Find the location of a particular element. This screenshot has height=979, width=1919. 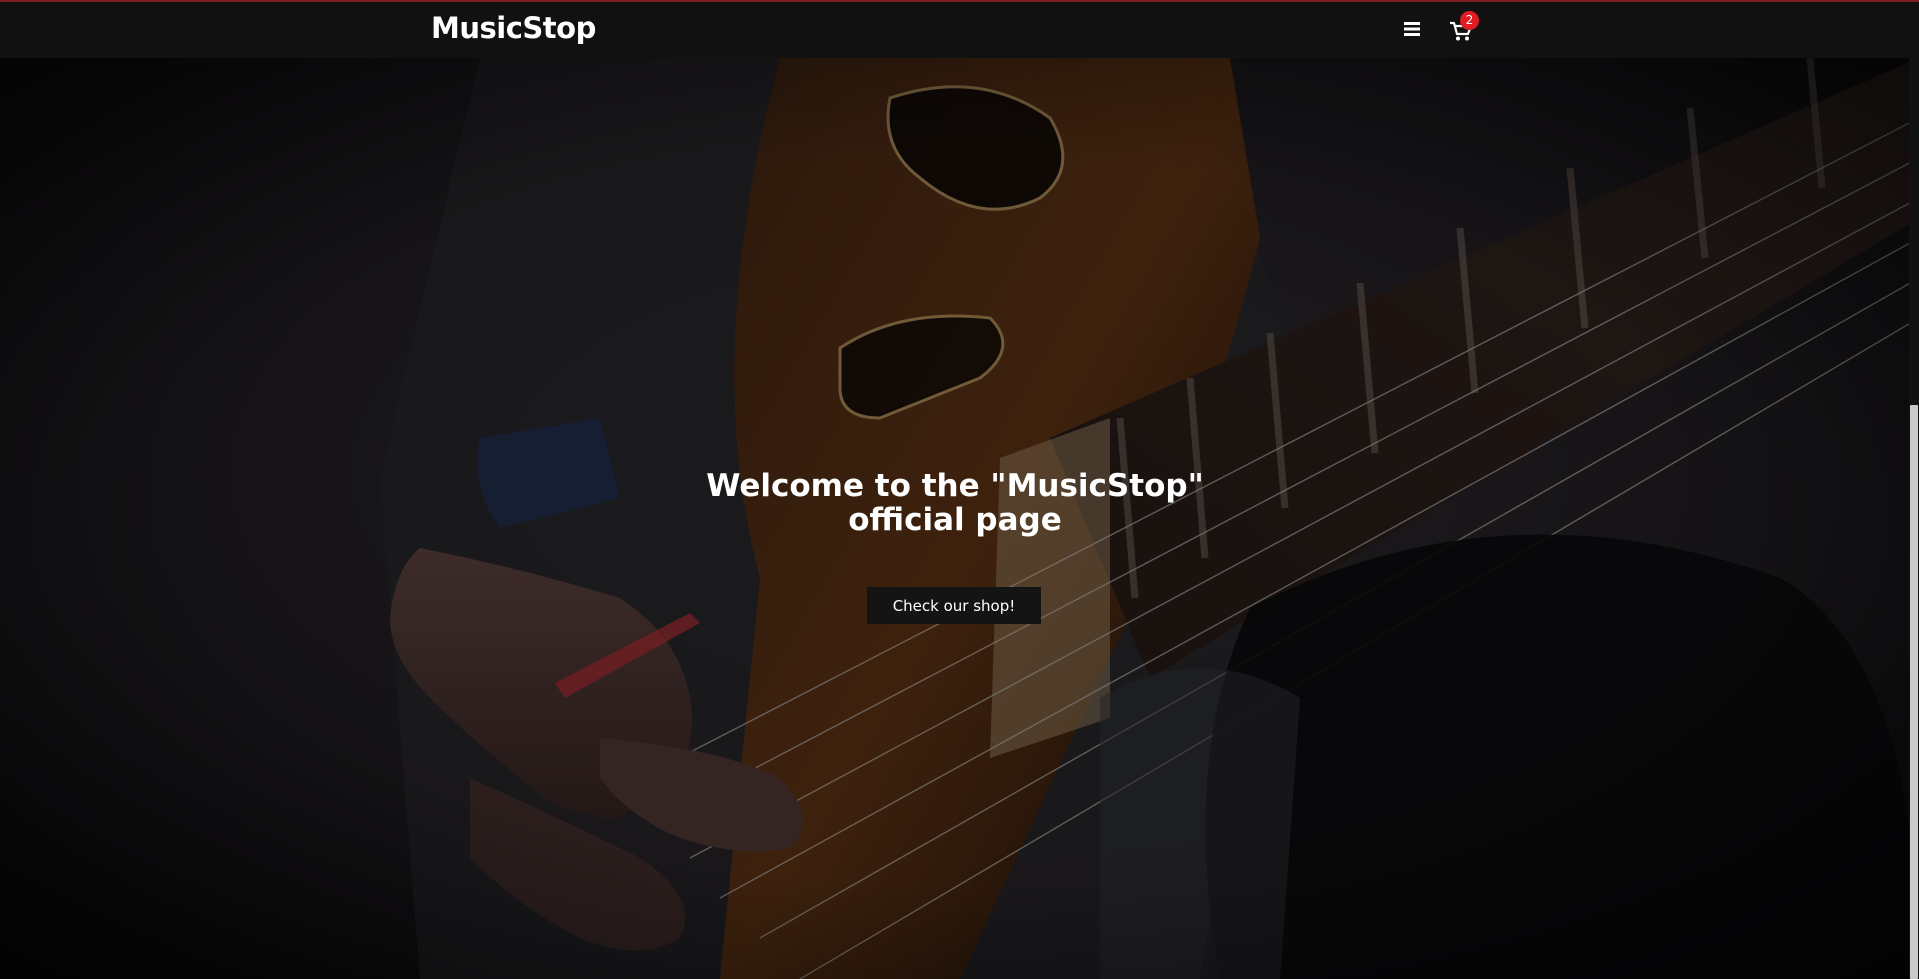

brand-logo: MusicStop is located at coordinates (513, 28).